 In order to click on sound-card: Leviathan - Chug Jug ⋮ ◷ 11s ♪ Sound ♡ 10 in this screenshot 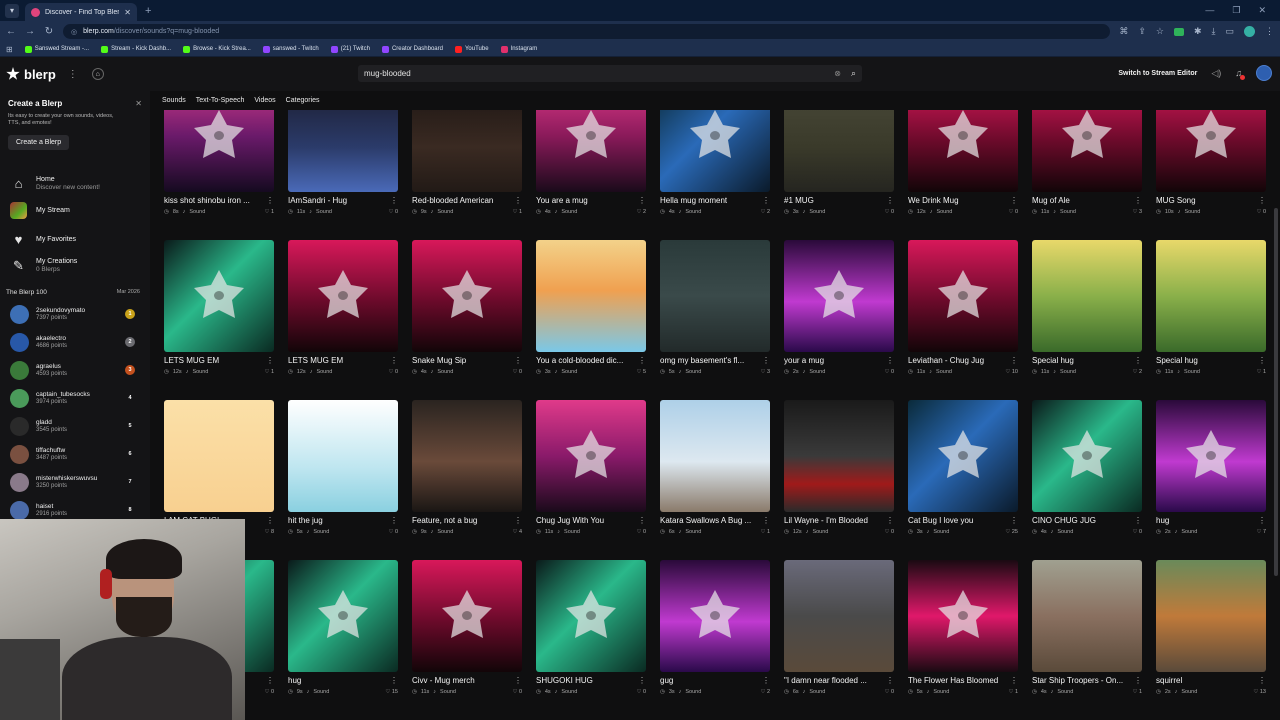, I will do `click(963, 307)`.